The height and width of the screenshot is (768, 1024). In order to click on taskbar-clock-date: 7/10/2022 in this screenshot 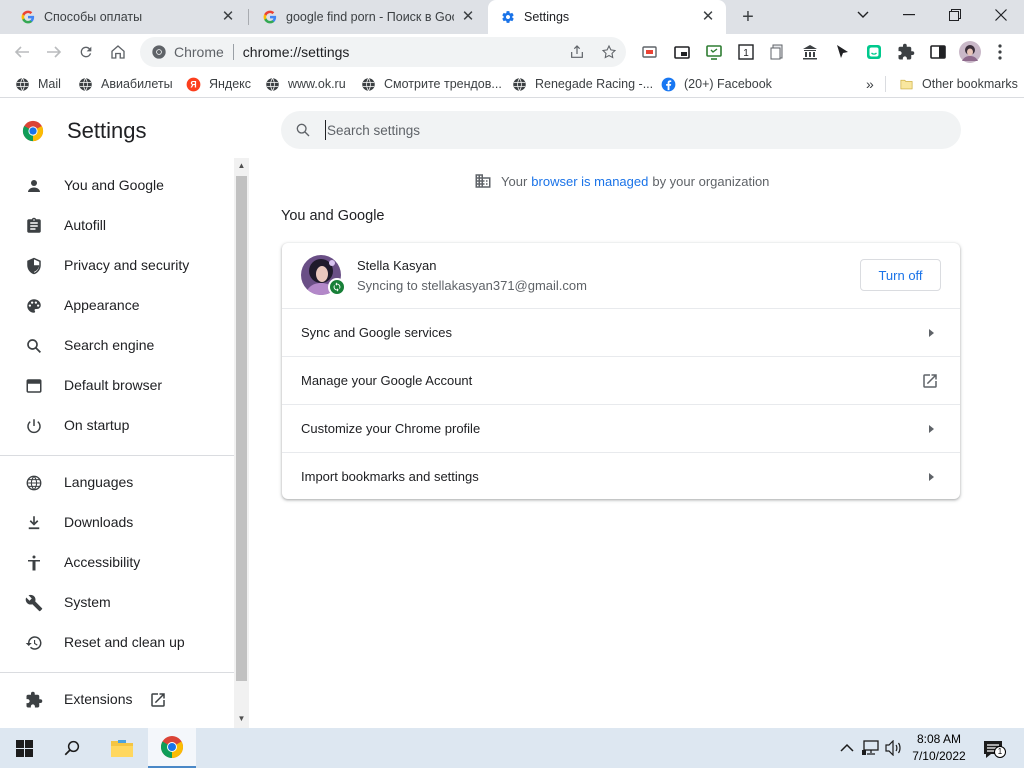, I will do `click(939, 756)`.